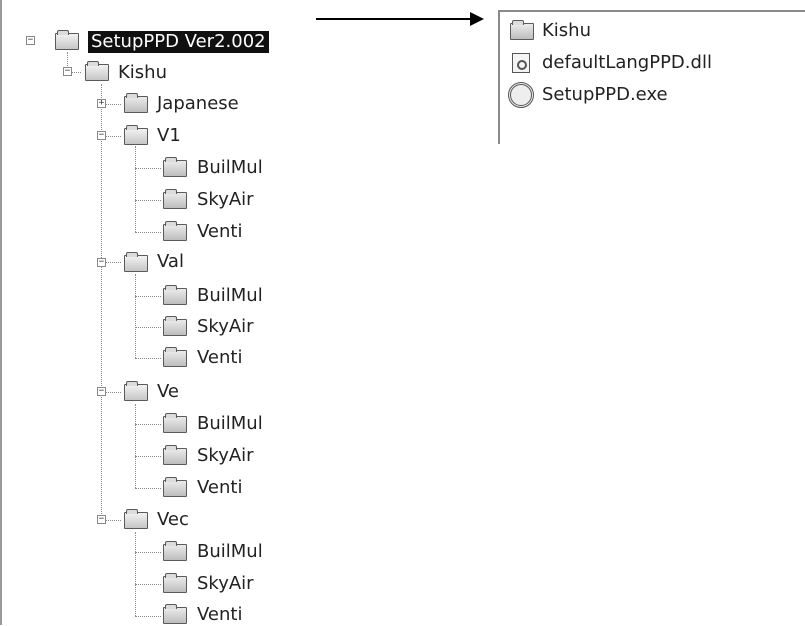  Describe the element at coordinates (178, 42) in the screenshot. I see `tree-node-root: SetupPPD Ver2.002` at that location.